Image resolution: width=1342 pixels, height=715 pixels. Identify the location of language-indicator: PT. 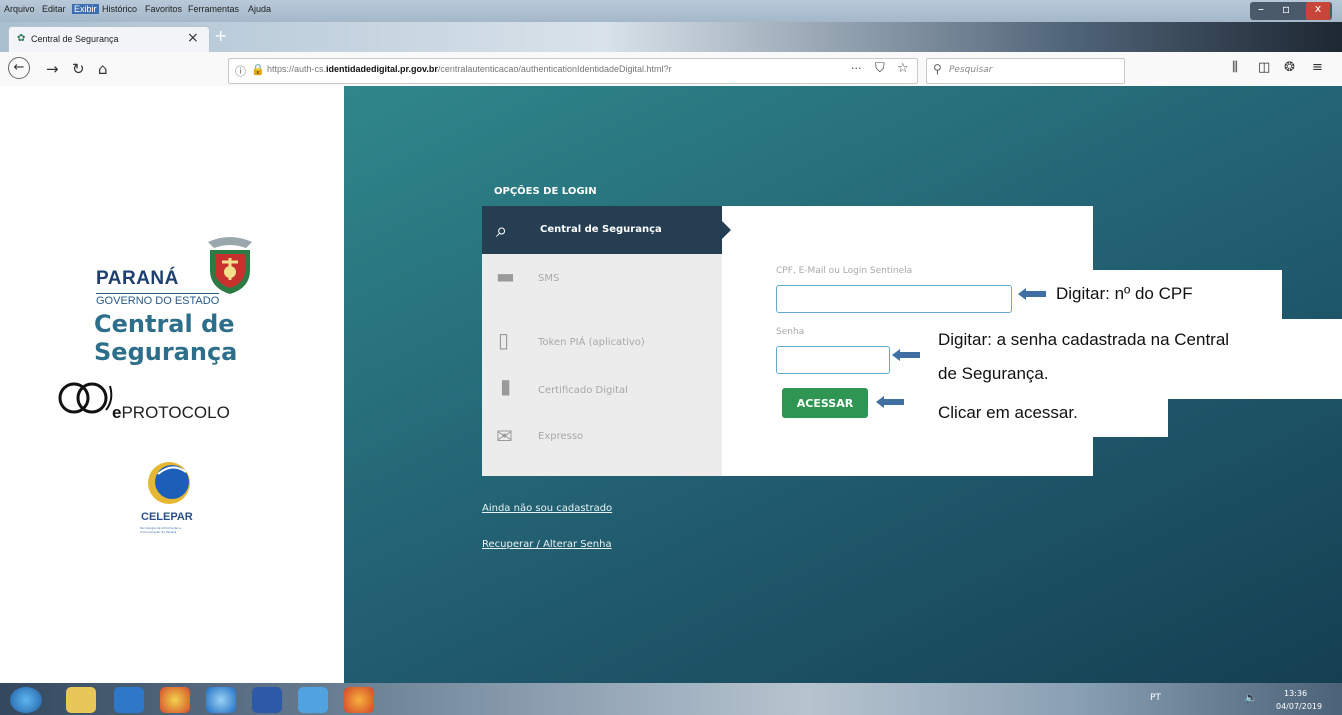
(1155, 698).